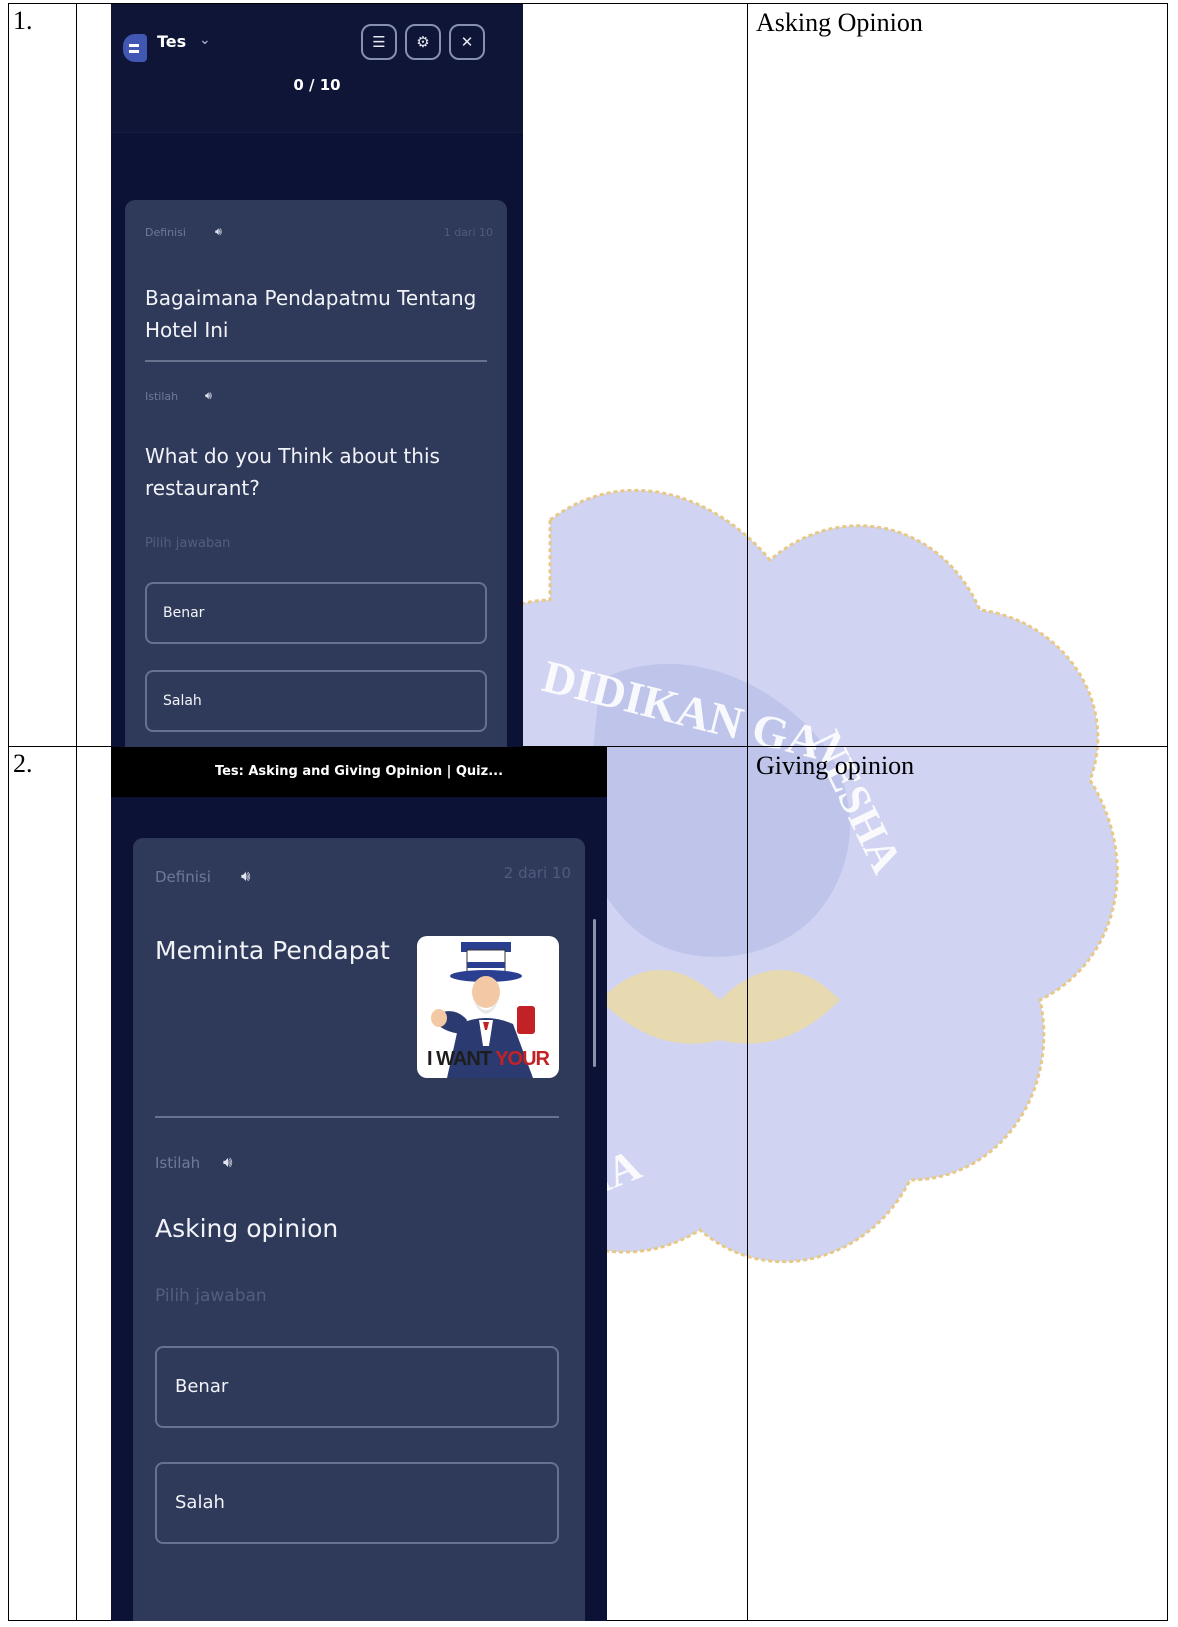 The image size is (1178, 1627). Describe the element at coordinates (594, 993) in the screenshot. I see `scrollbar` at that location.